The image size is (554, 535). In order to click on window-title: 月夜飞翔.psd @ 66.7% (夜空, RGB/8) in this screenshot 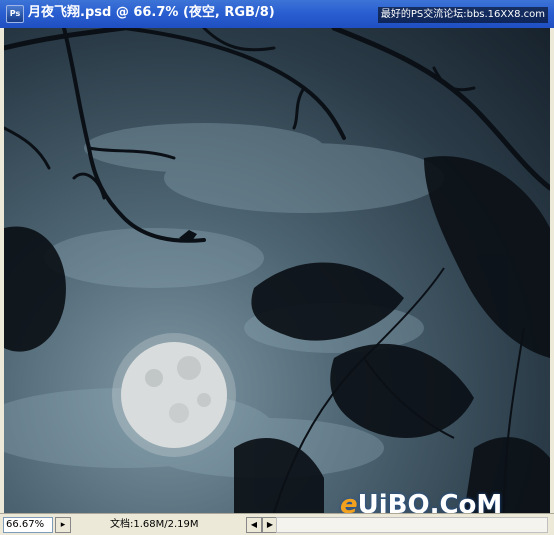, I will do `click(151, 12)`.